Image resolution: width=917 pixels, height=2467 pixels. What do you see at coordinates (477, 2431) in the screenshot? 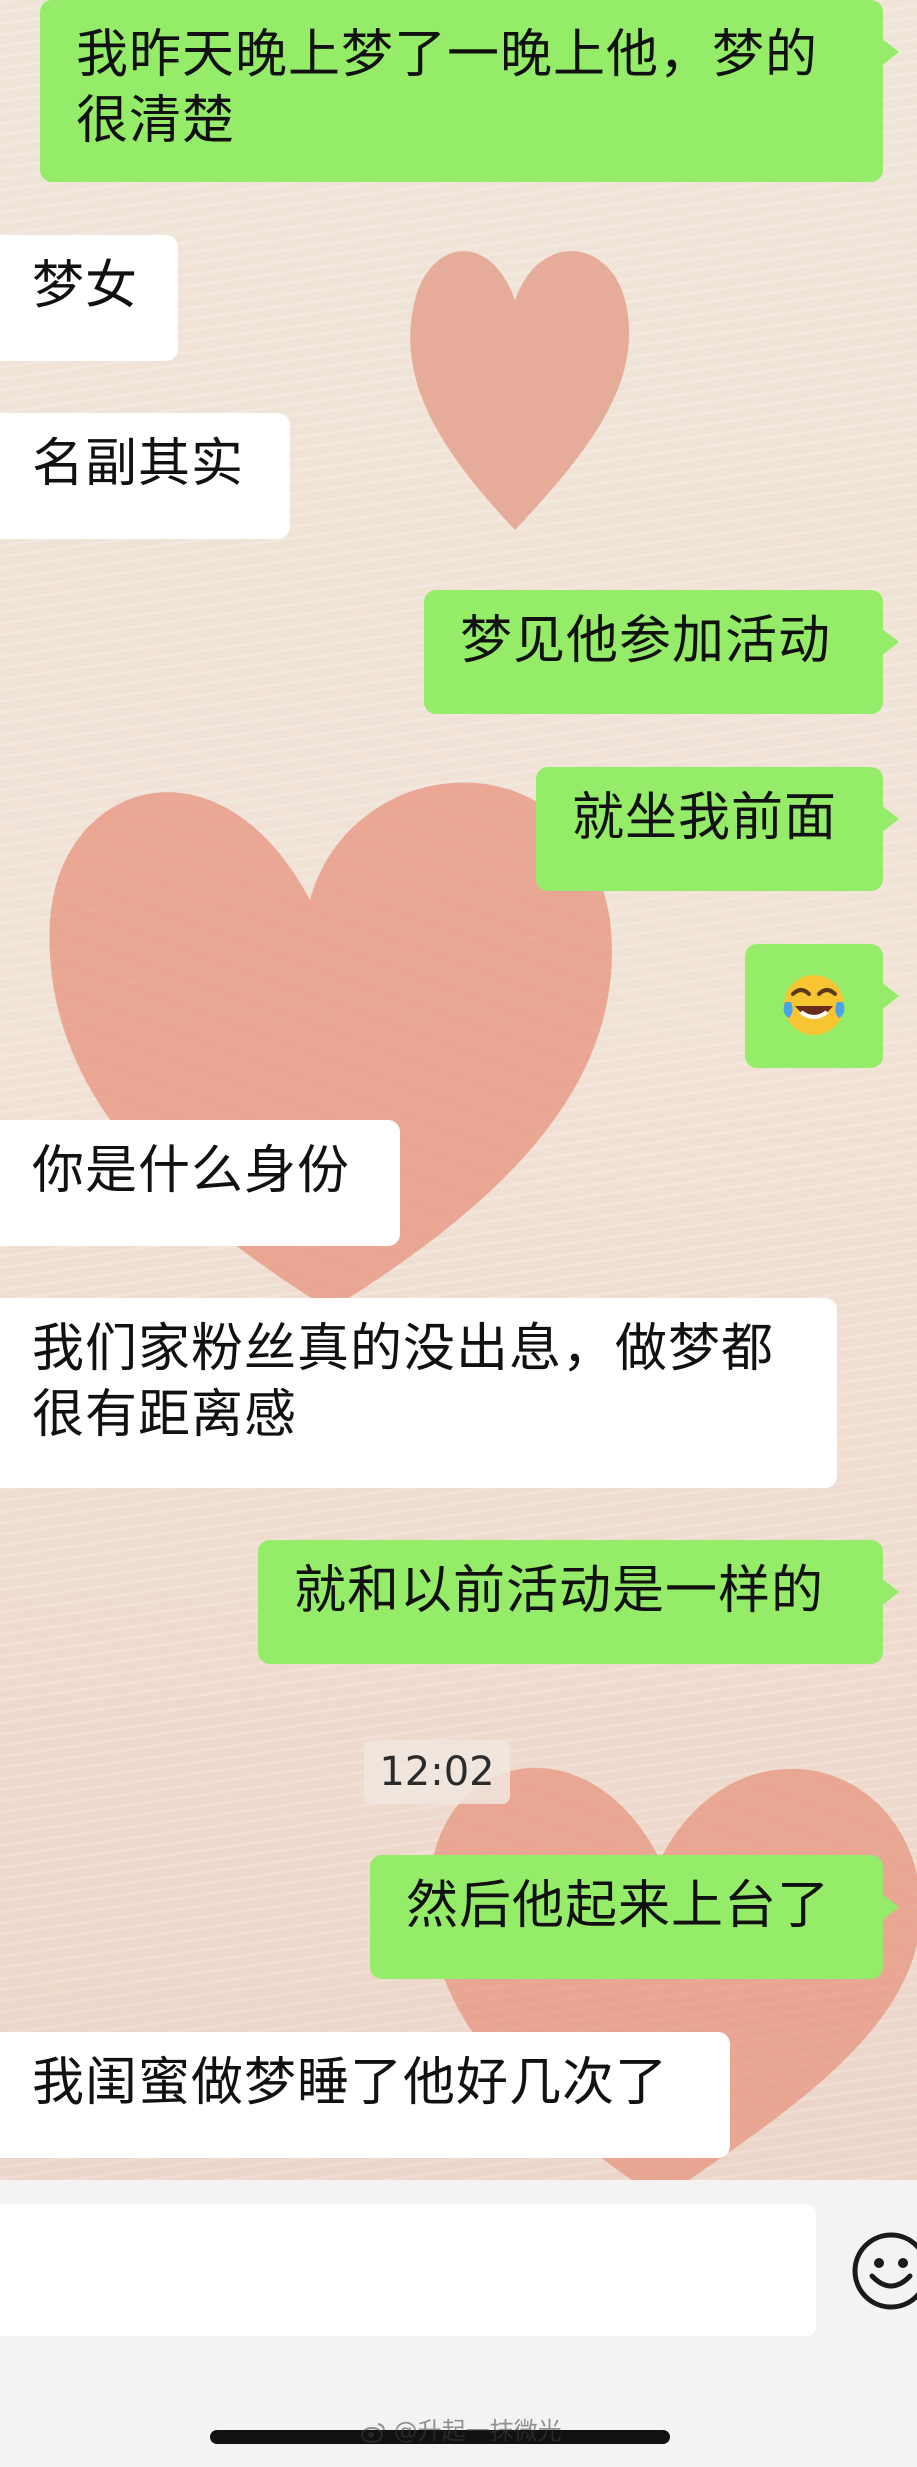
I see `watermark-text: @升起一抹微光` at bounding box center [477, 2431].